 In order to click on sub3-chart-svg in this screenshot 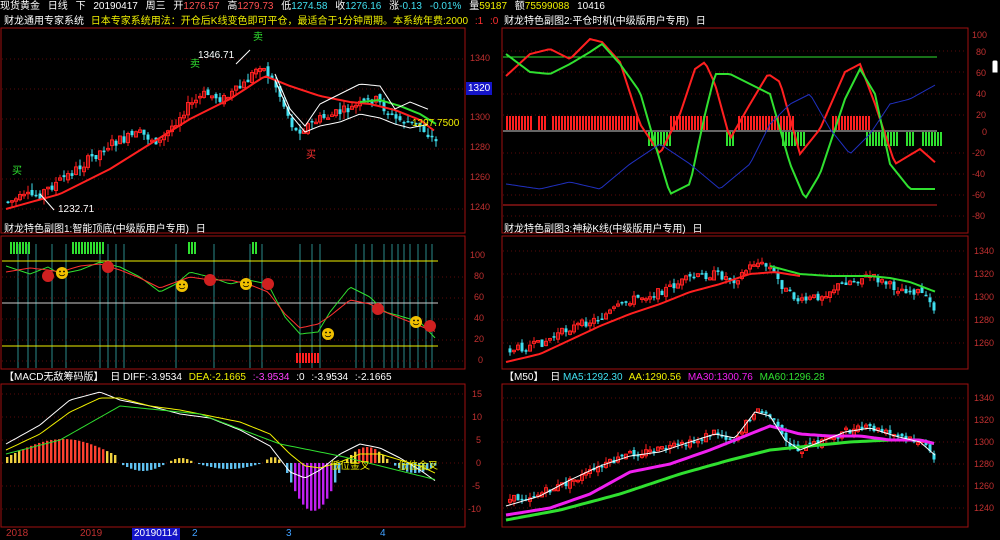, I will do `click(750, 296)`.